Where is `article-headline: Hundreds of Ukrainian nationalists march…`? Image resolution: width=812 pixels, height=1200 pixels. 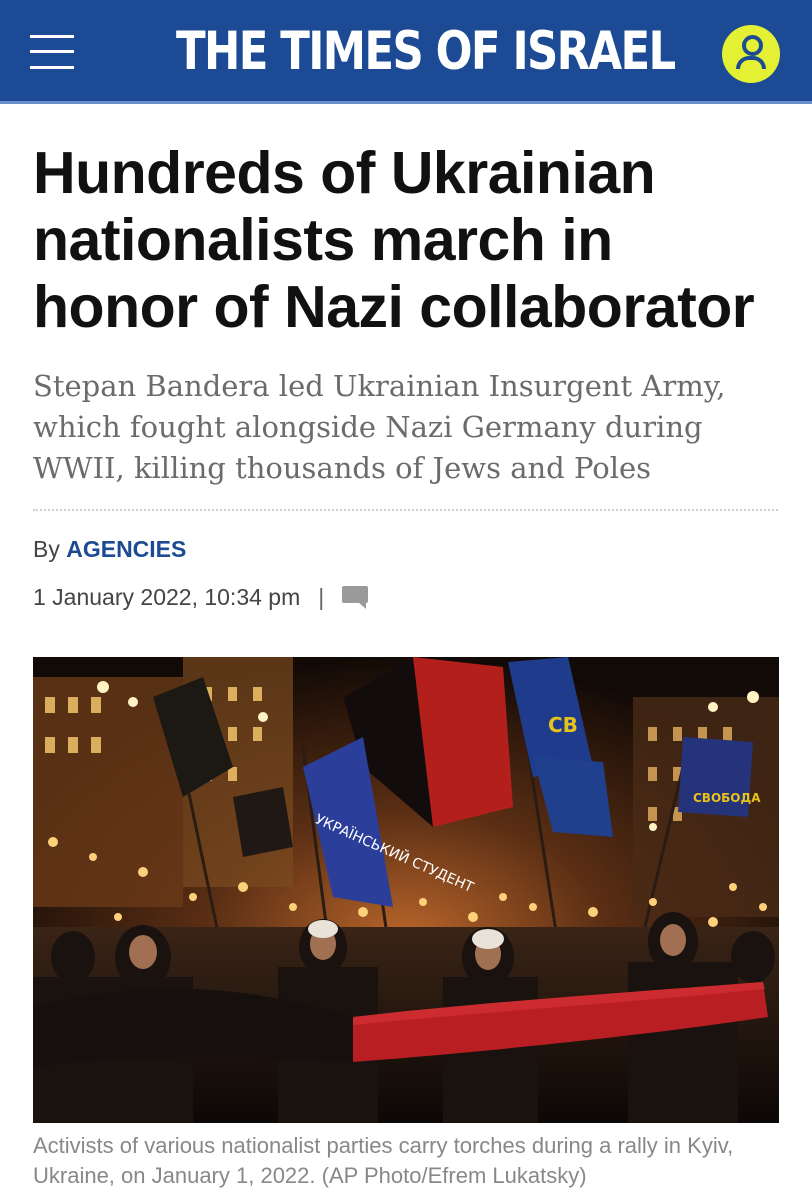
article-headline: Hundreds of Ukrainian nationalists march… is located at coordinates (394, 240).